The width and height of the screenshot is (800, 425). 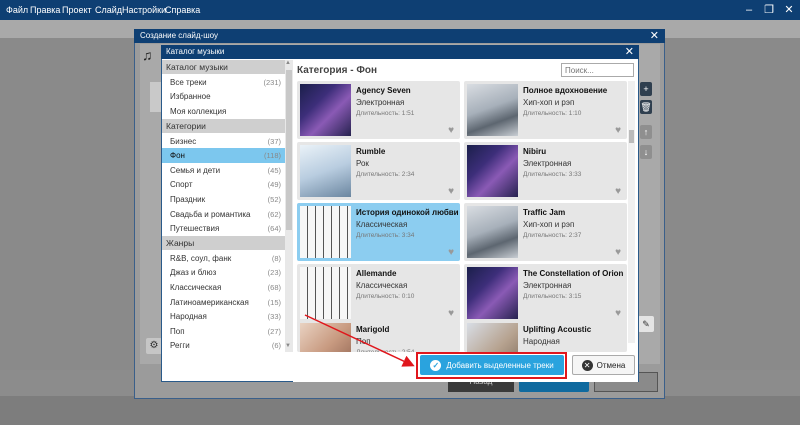 I want to click on gear-icon: ⚙, so click(x=154, y=346).